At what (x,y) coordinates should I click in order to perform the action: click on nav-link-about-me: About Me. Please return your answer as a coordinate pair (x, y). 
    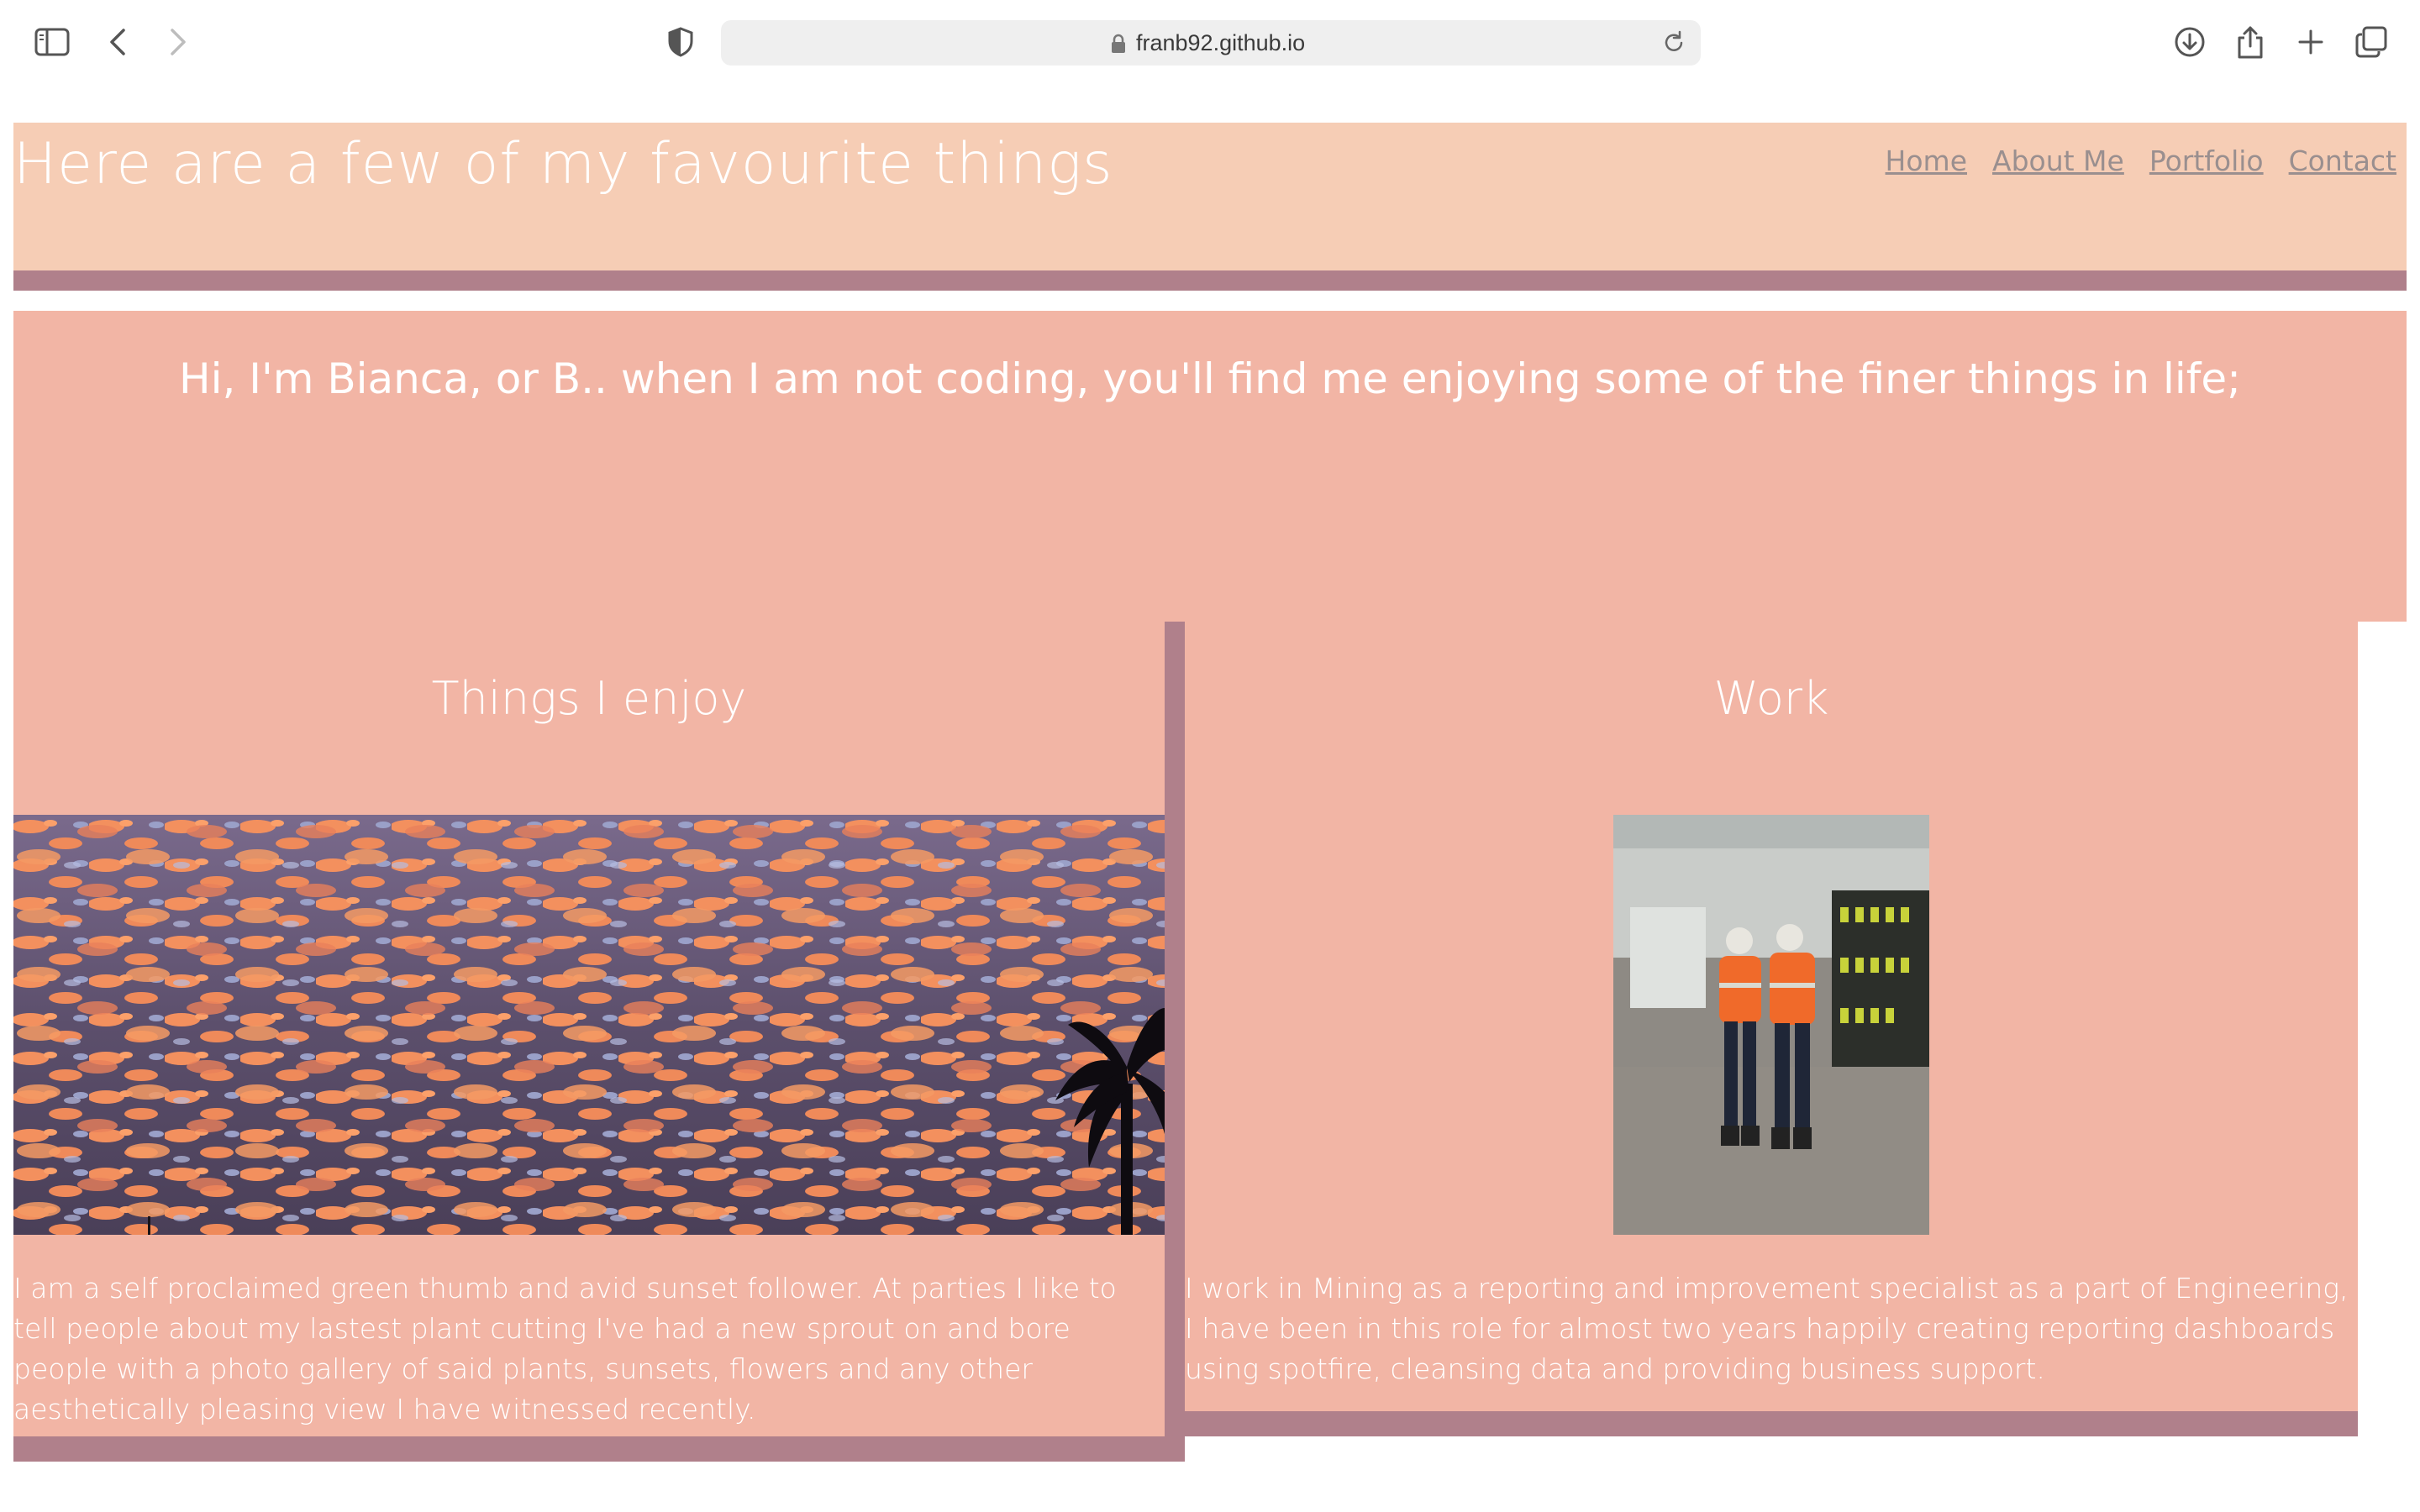
    Looking at the image, I should click on (2058, 160).